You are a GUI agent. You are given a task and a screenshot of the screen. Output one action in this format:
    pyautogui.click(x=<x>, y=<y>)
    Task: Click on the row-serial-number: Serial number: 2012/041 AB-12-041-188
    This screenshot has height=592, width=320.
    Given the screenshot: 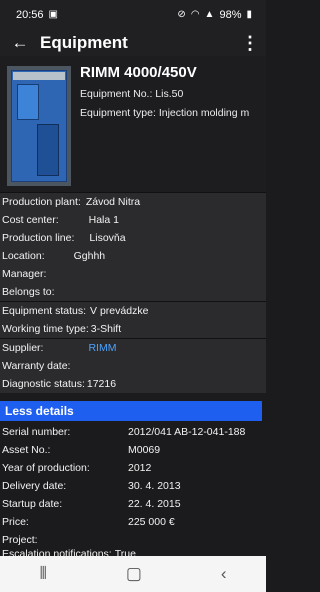 What is the action you would take?
    pyautogui.click(x=133, y=432)
    